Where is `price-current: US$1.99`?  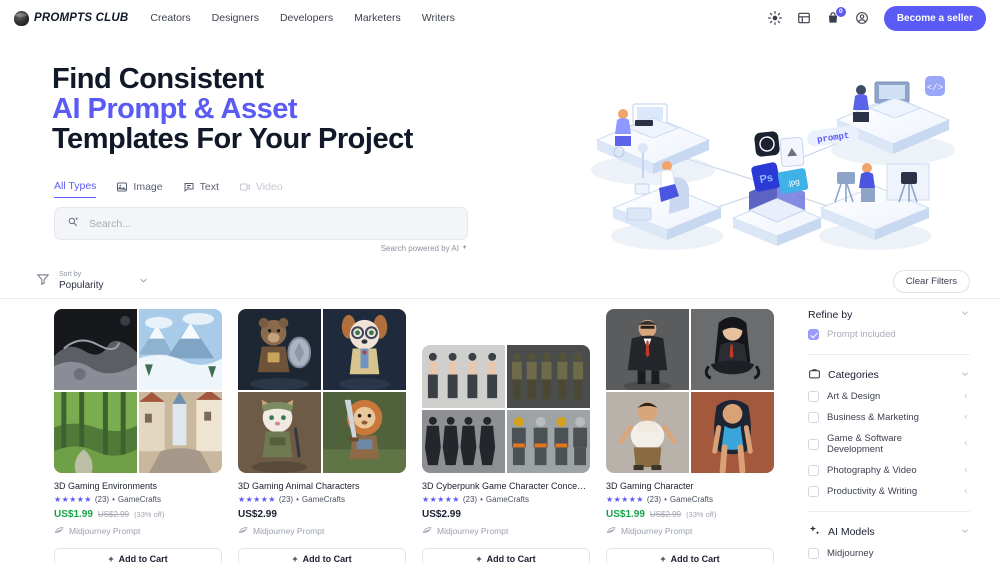 price-current: US$1.99 is located at coordinates (73, 514).